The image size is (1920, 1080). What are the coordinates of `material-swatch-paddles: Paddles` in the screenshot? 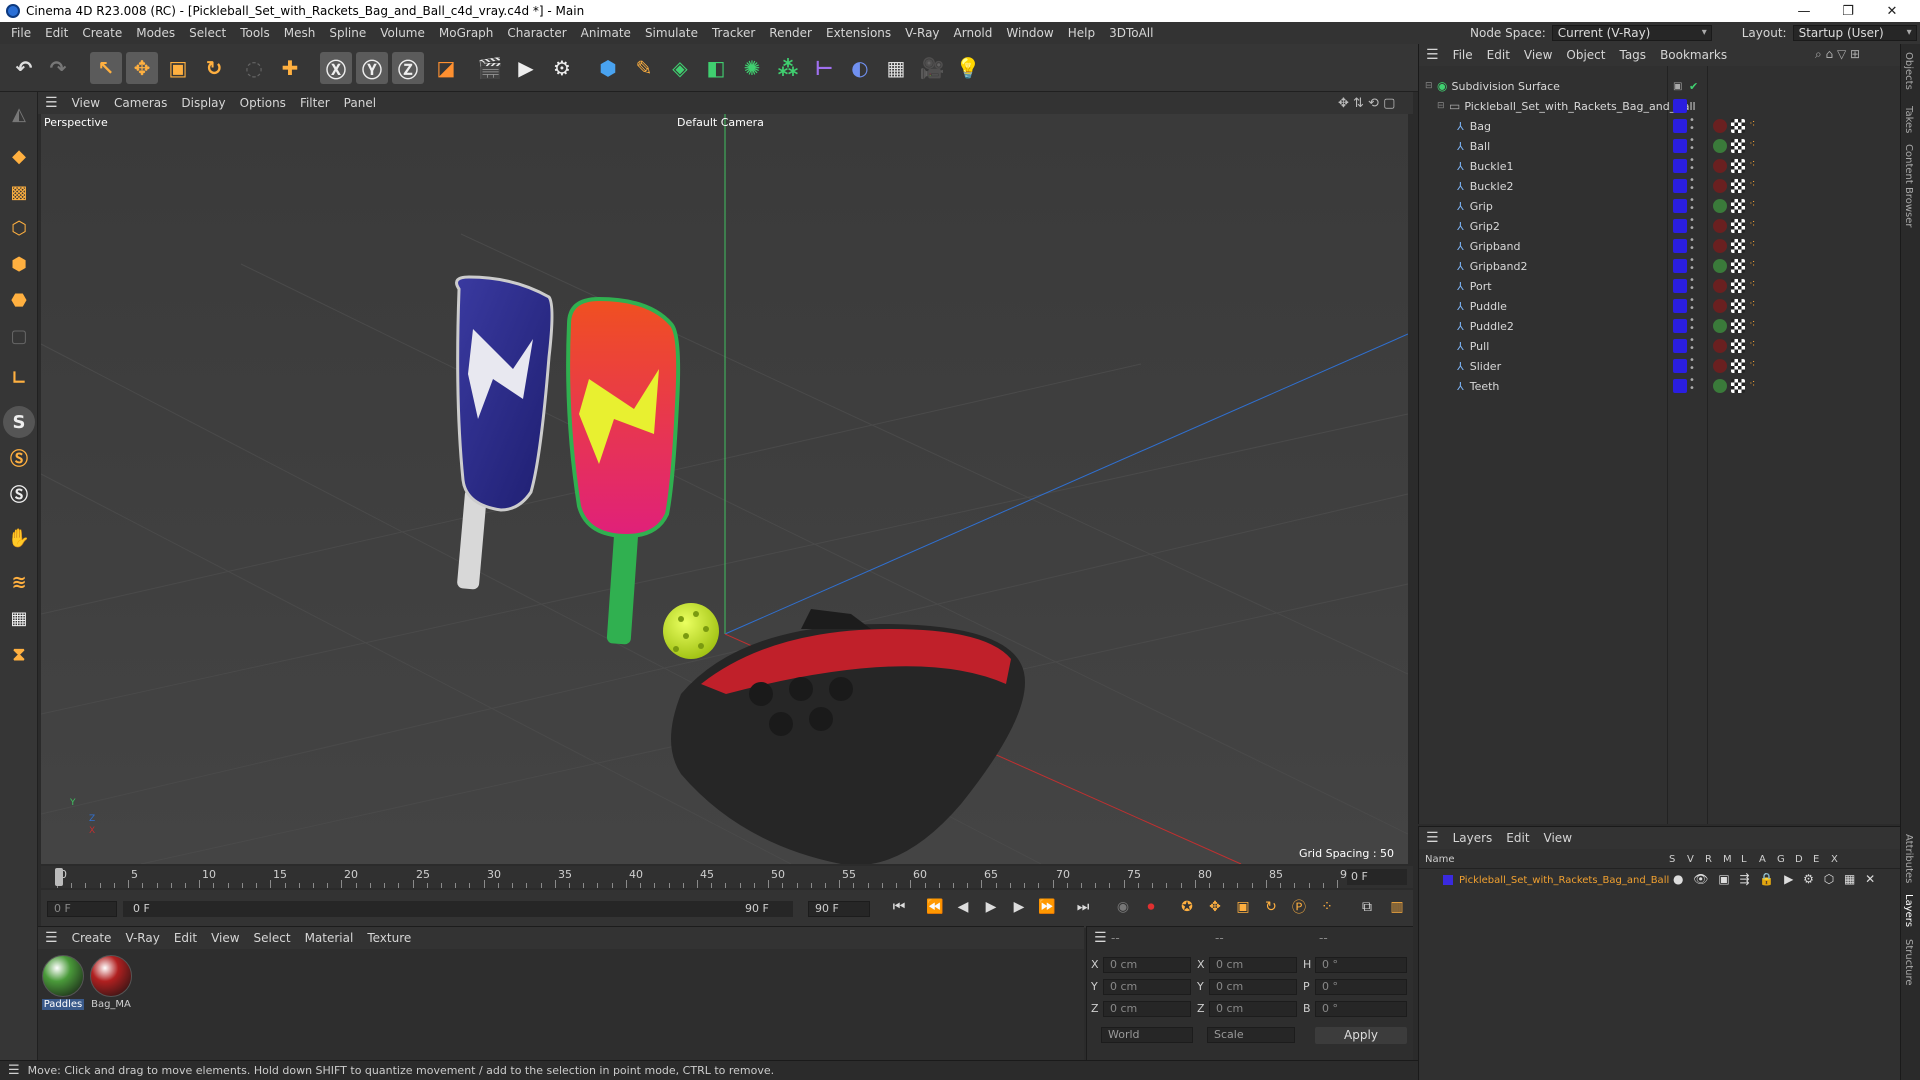 It's located at (63, 986).